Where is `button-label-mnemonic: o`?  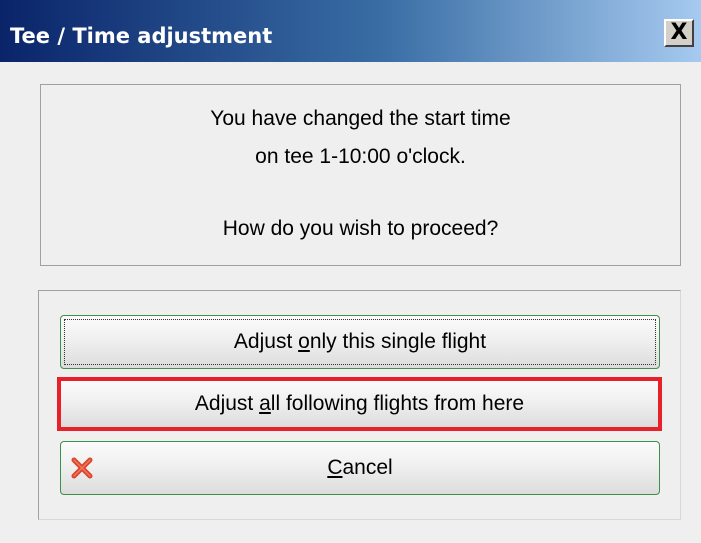
button-label-mnemonic: o is located at coordinates (304, 341).